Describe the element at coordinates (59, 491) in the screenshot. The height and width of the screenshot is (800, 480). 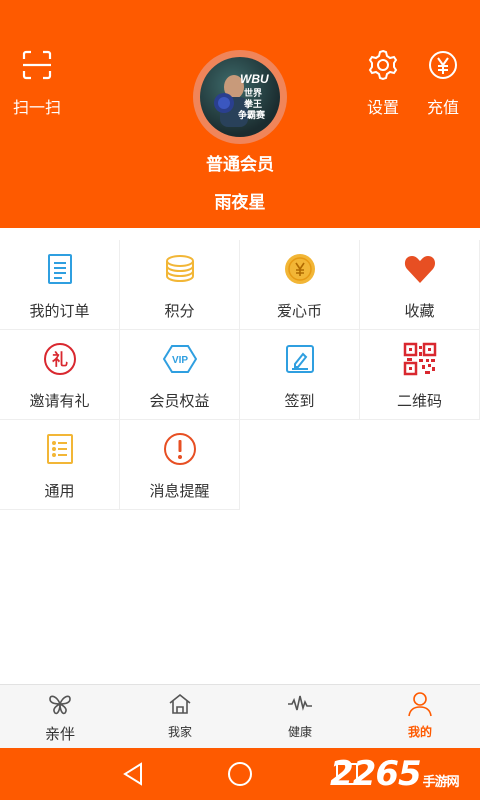
I see `grid-item-label: 通用` at that location.